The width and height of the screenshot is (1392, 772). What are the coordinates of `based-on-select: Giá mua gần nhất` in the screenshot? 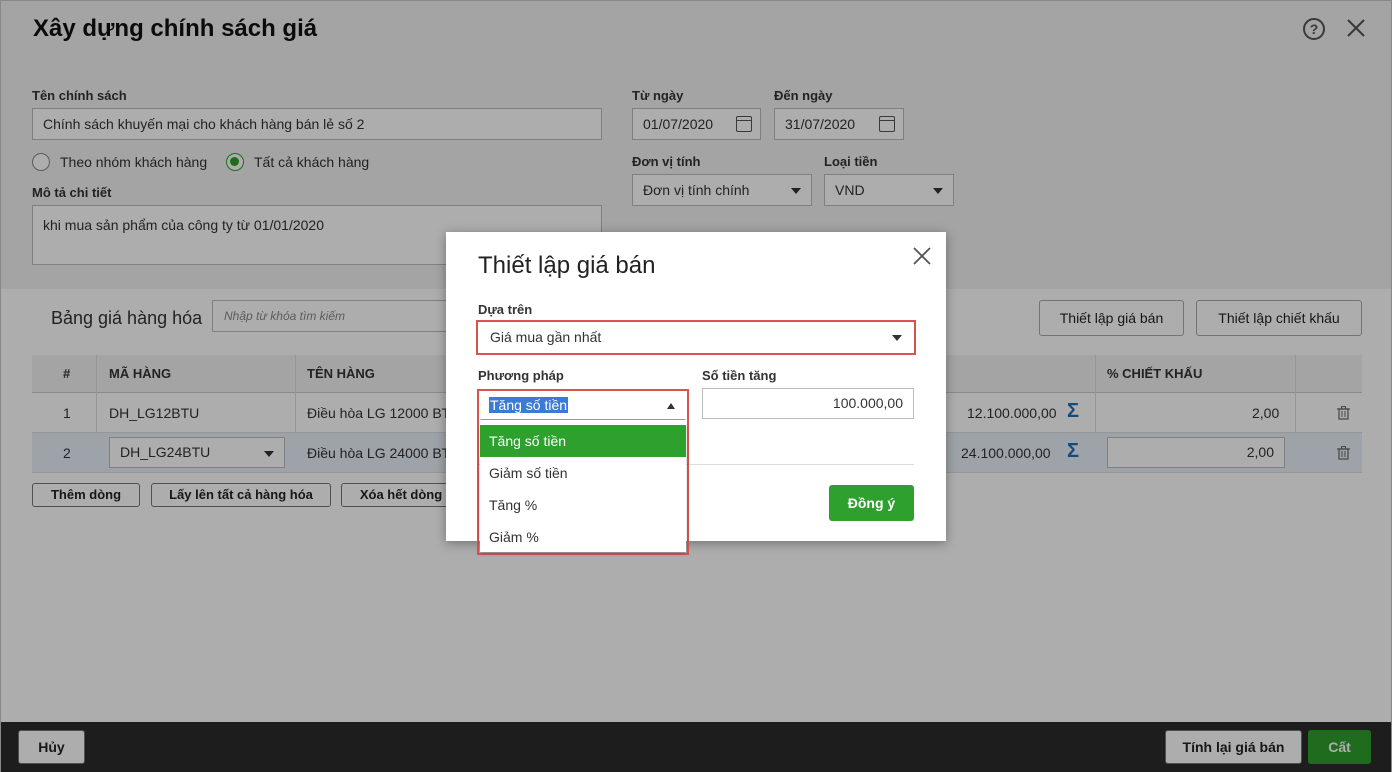 It's located at (696, 337).